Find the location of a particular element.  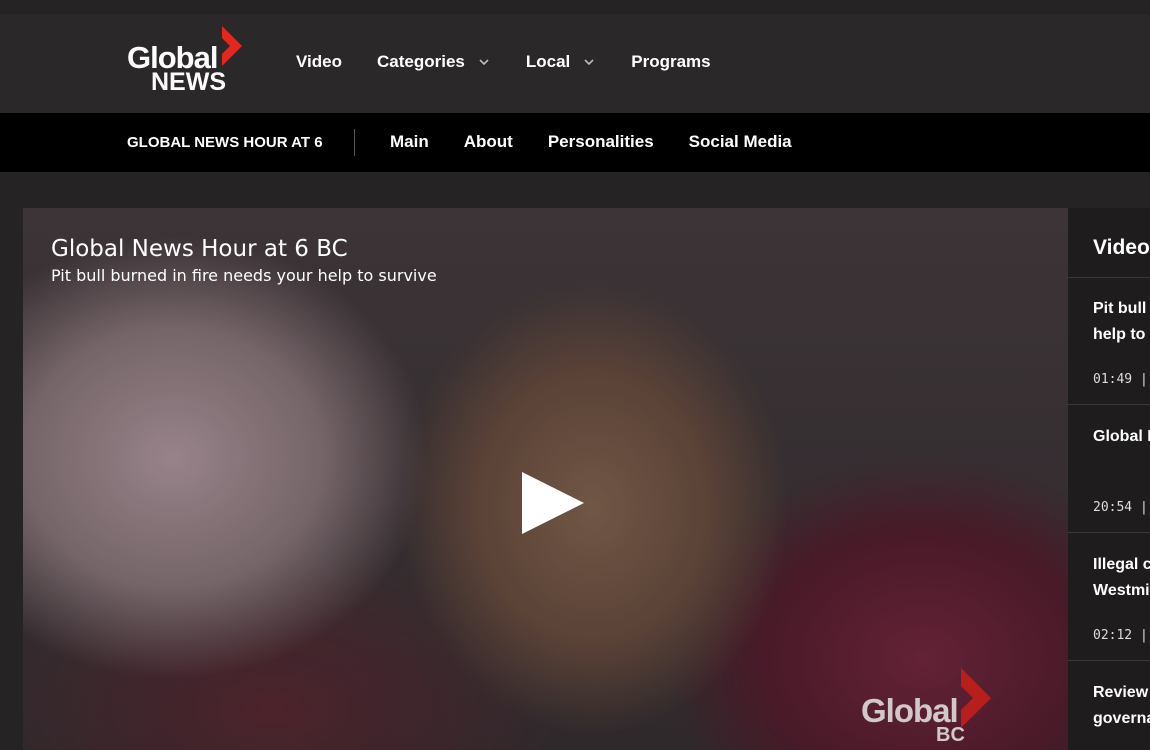

playlist-item-title: Review of is located at coordinates (1121, 692).